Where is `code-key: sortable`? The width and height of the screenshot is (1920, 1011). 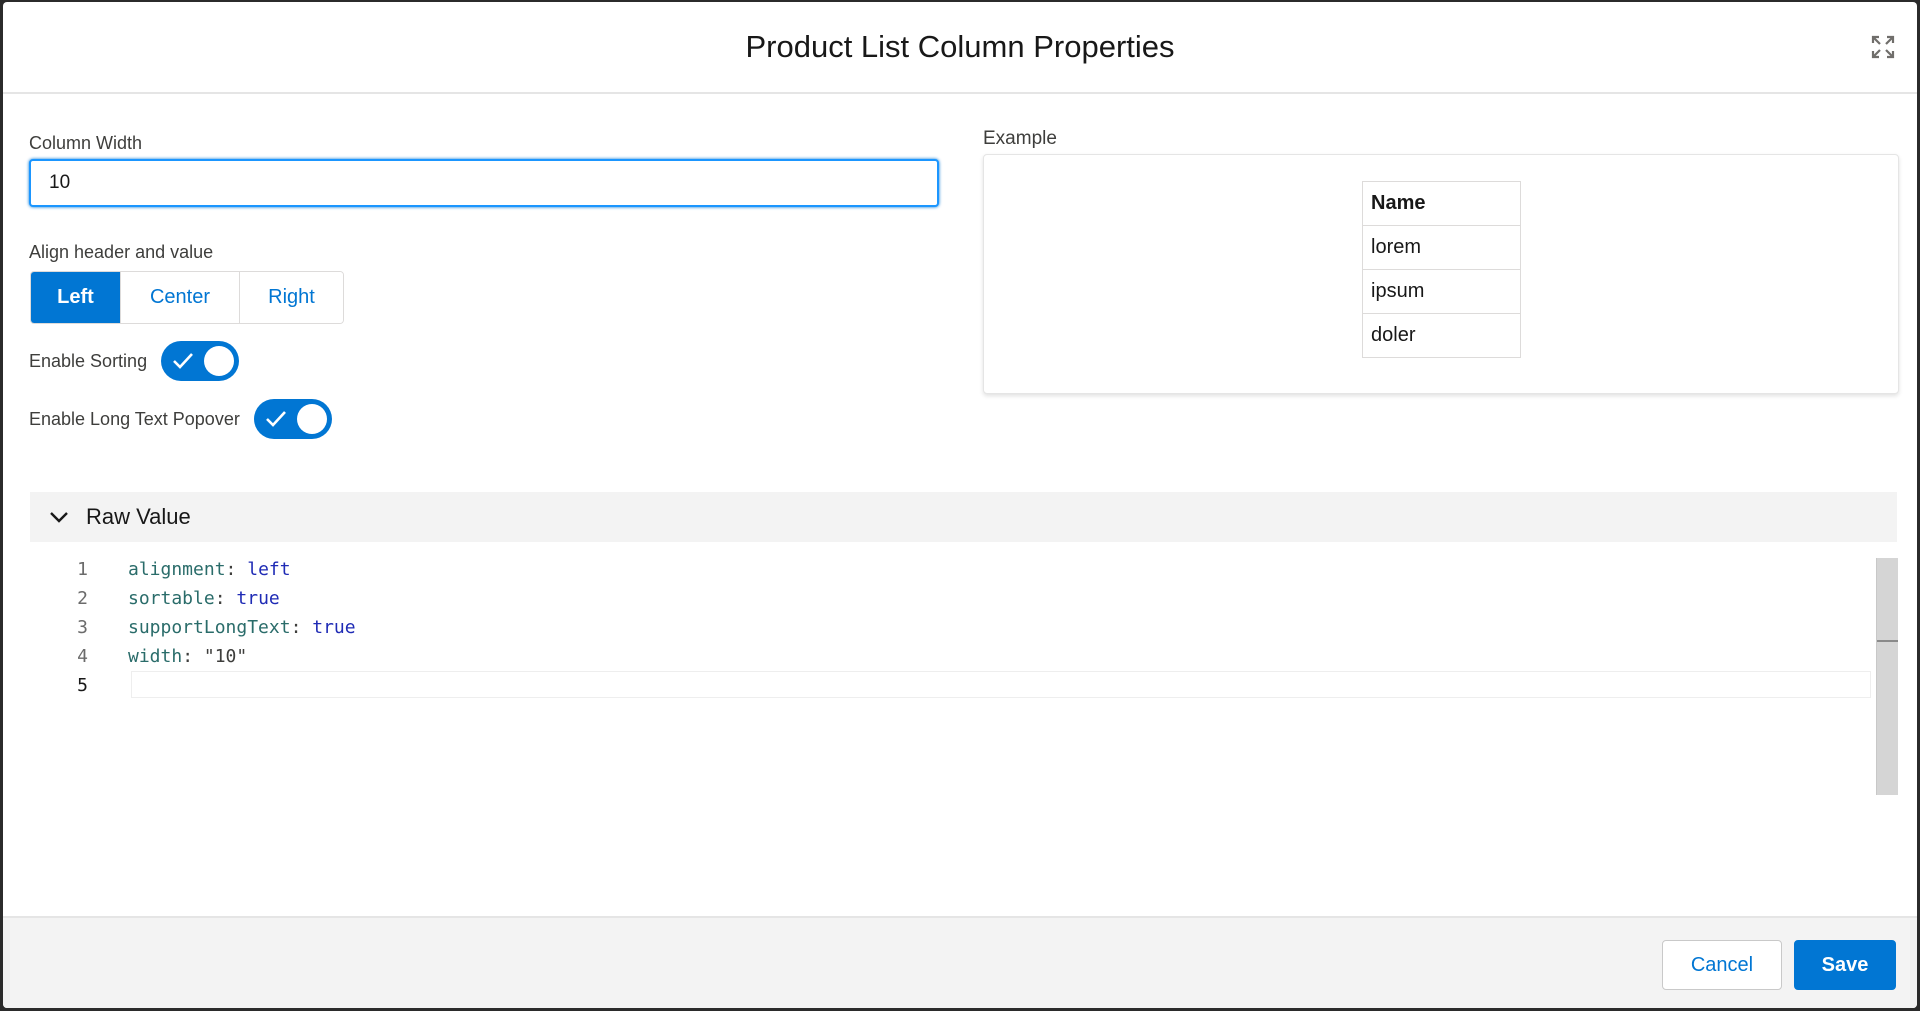
code-key: sortable is located at coordinates (171, 598).